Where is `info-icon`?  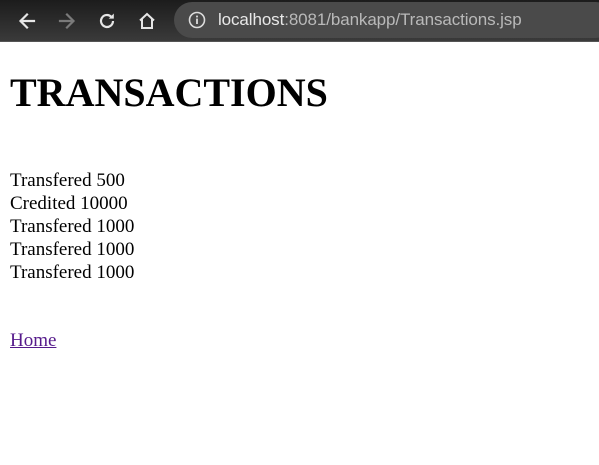
info-icon is located at coordinates (197, 20).